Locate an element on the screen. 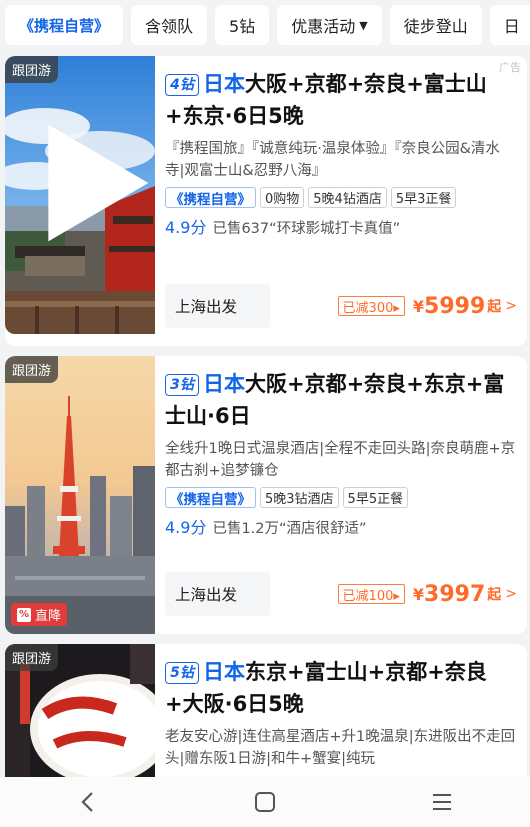 The width and height of the screenshot is (530, 827). rating-row: 4.9分 已售1.2万“酒店很舒适” is located at coordinates (342, 526).